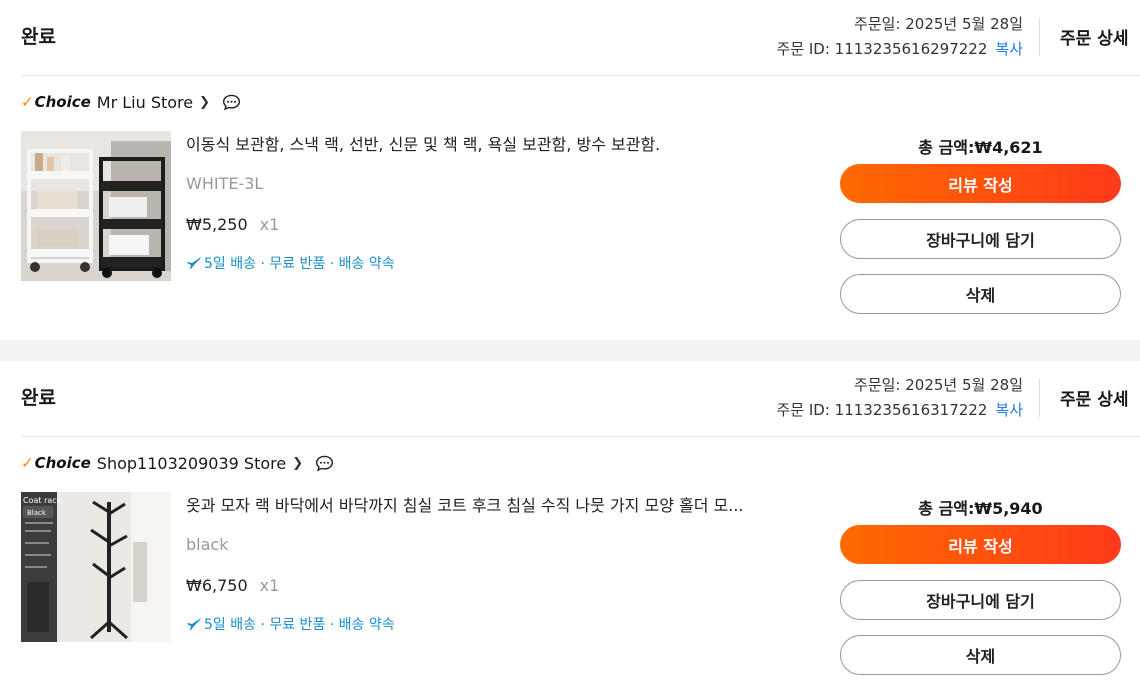 This screenshot has width=1140, height=681. Describe the element at coordinates (191, 463) in the screenshot. I see `store-name: Shop1103209039 Store` at that location.